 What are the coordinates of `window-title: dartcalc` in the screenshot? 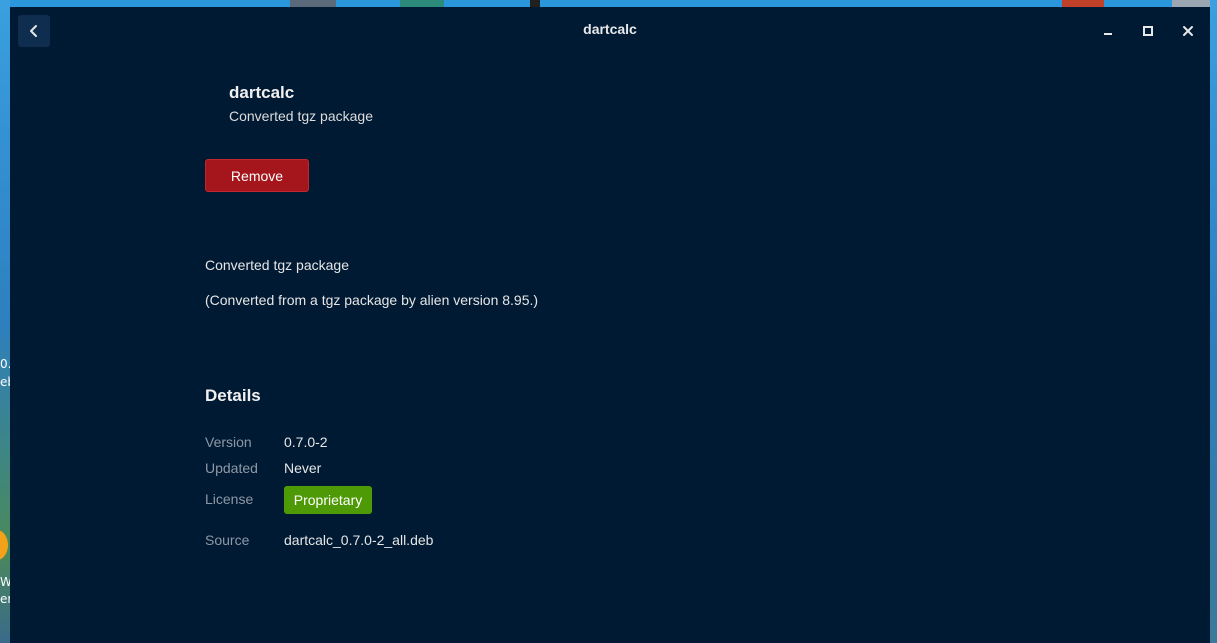 It's located at (610, 29).